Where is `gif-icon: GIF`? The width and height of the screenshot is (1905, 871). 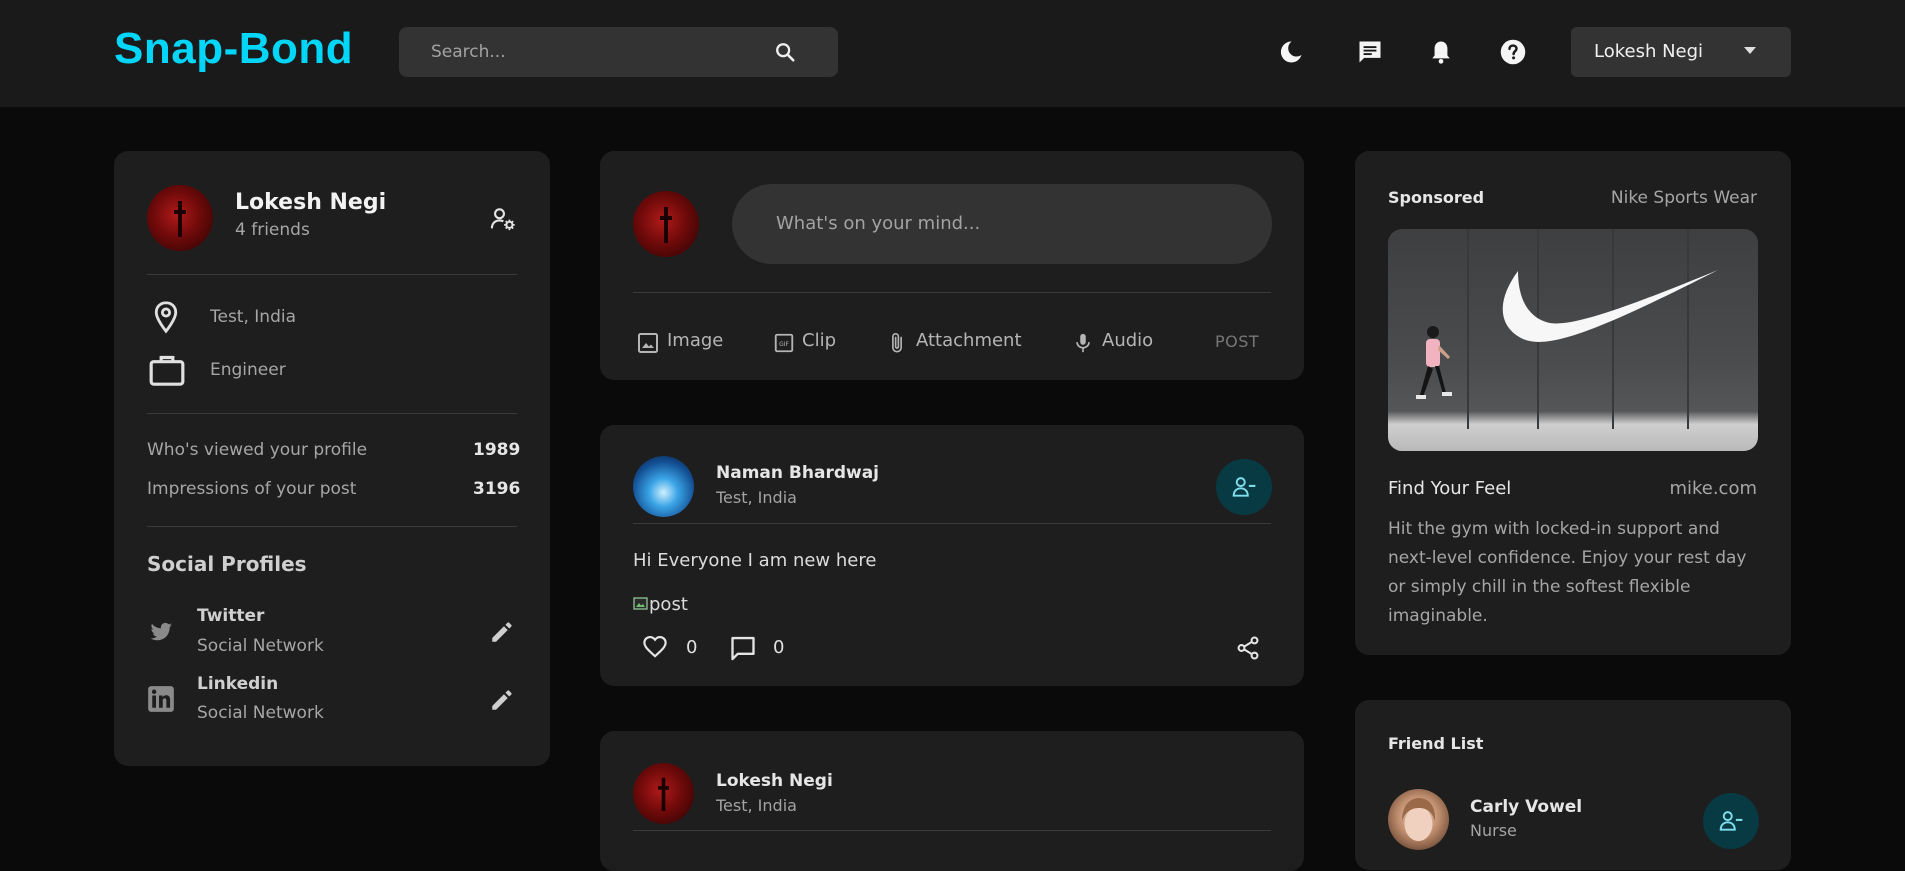 gif-icon: GIF is located at coordinates (784, 343).